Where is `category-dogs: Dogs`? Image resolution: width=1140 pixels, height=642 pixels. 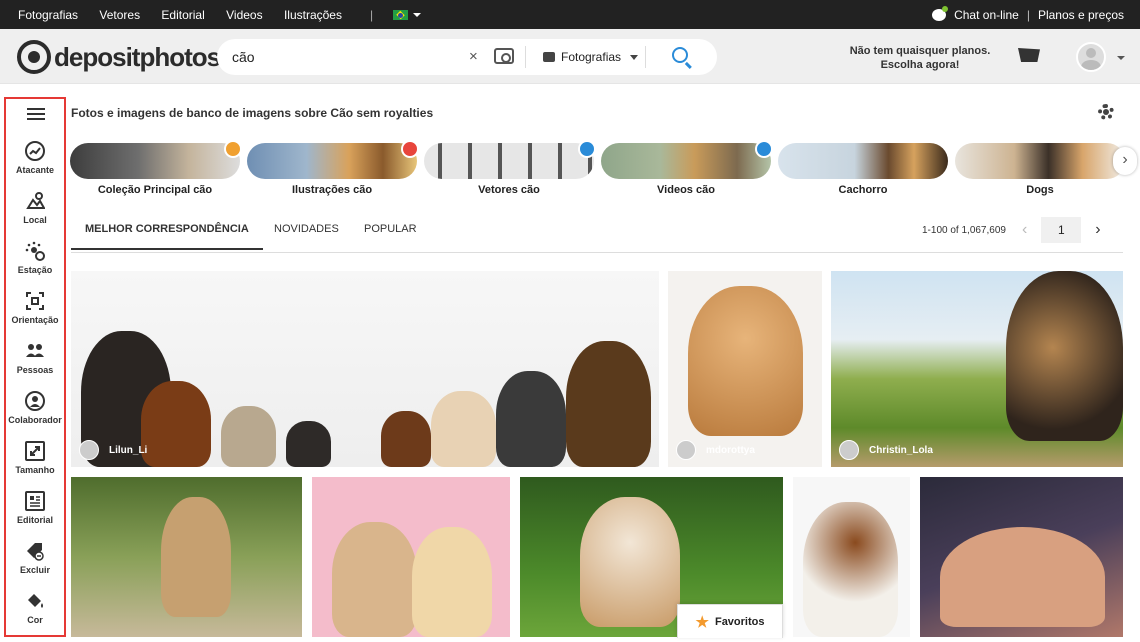
category-dogs: Dogs is located at coordinates (1040, 169).